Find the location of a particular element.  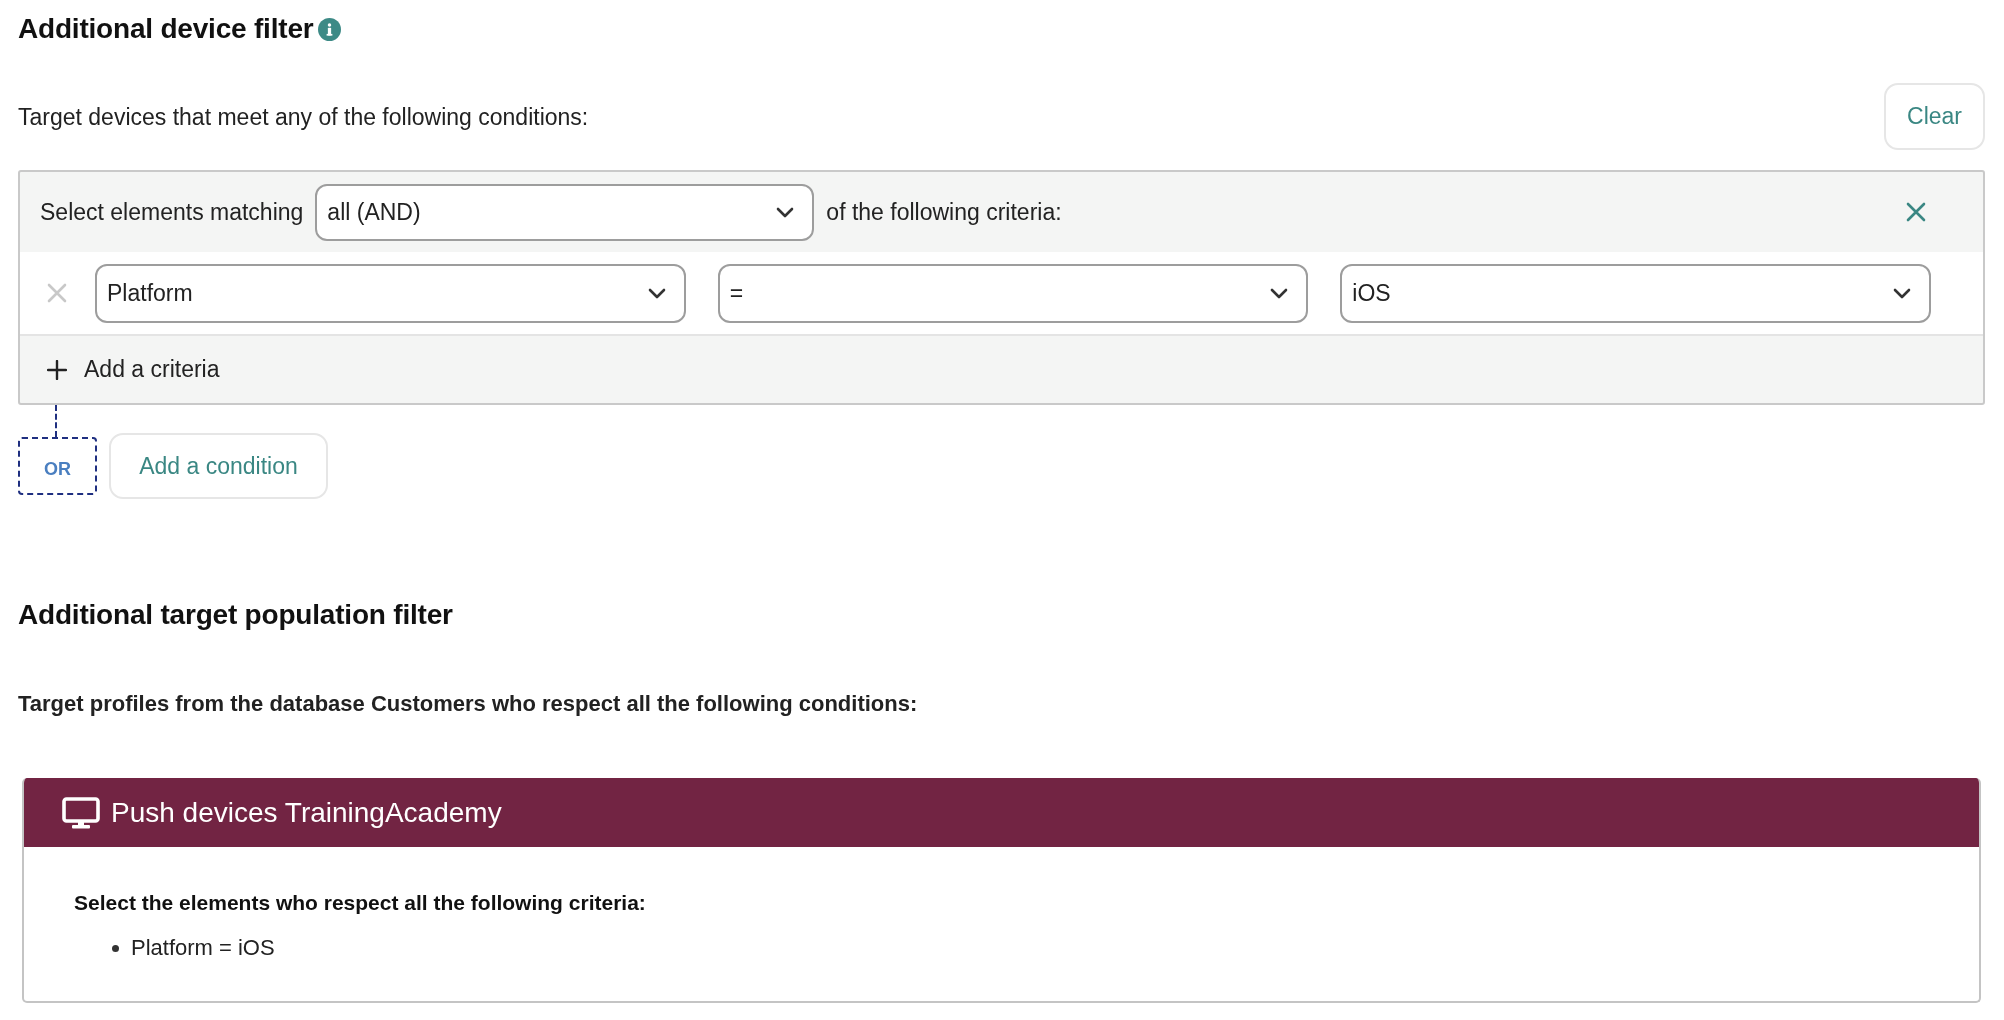

add-criteria-button: Add a criteria is located at coordinates (133, 369).